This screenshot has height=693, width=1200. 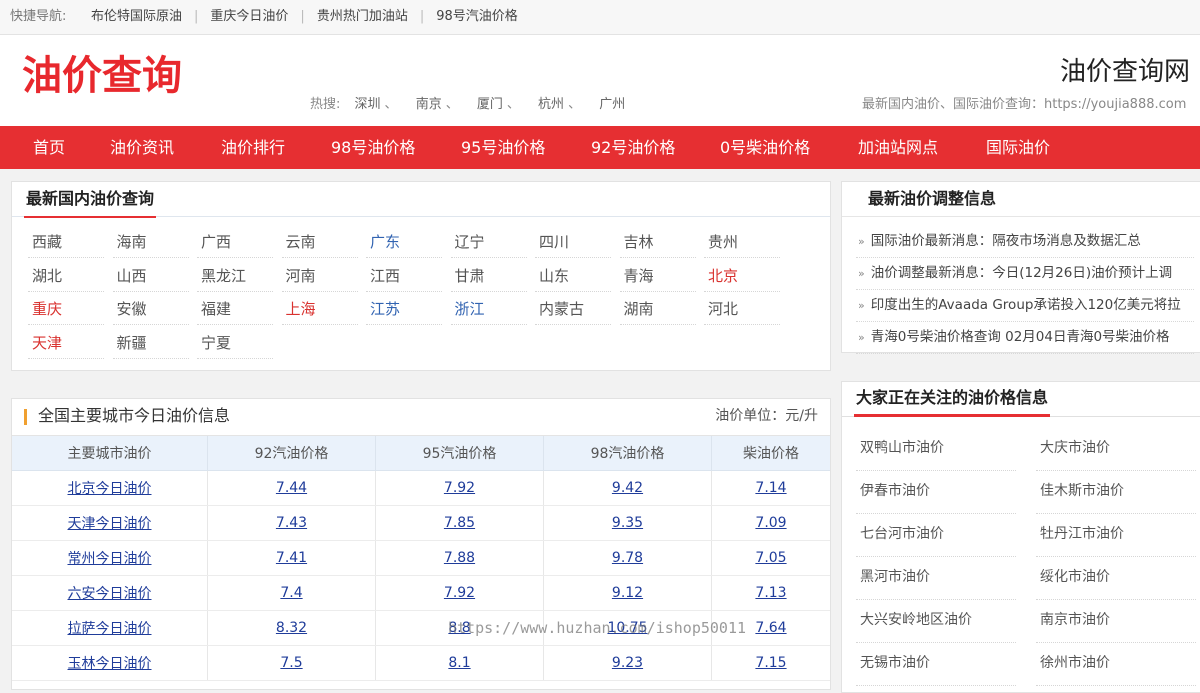 What do you see at coordinates (627, 488) in the screenshot?
I see `price-98-link: 9.42` at bounding box center [627, 488].